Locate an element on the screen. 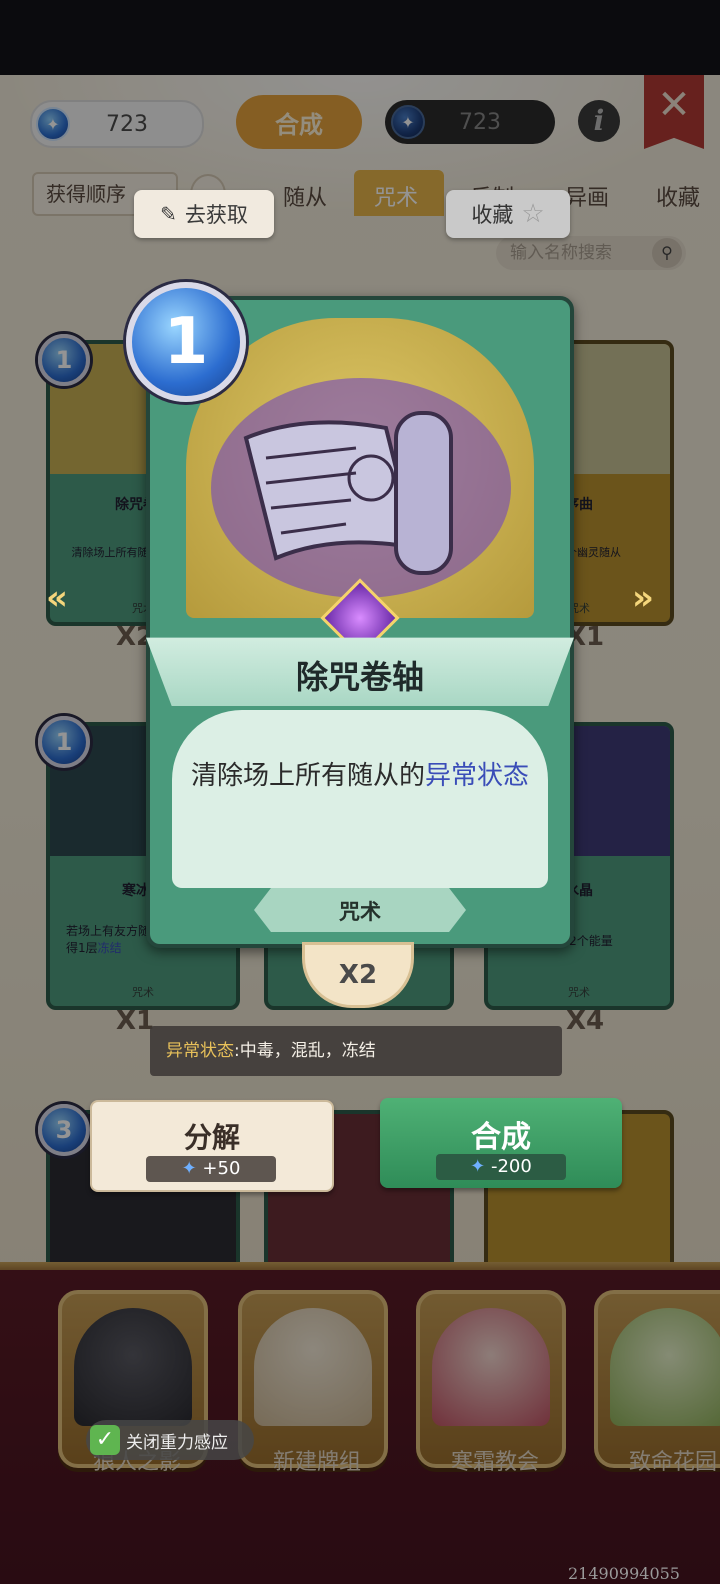  favorite-label: 收藏 is located at coordinates (492, 215).